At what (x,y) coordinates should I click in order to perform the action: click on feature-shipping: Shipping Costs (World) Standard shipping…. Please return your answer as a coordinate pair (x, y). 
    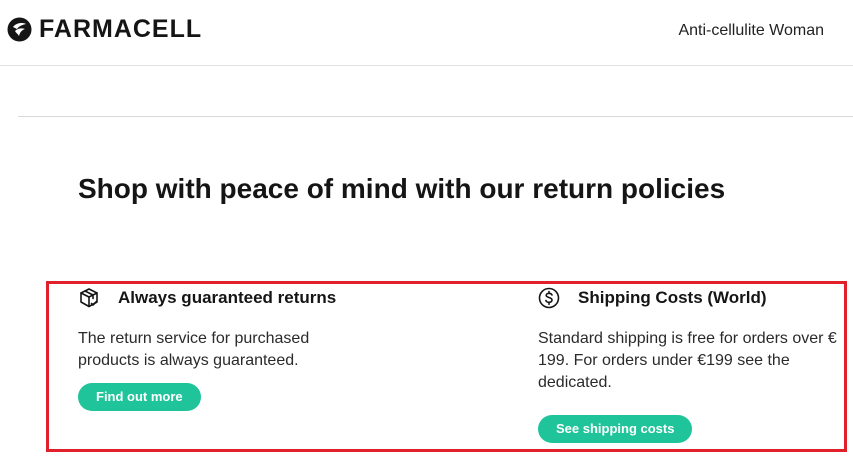
    Looking at the image, I should click on (694, 364).